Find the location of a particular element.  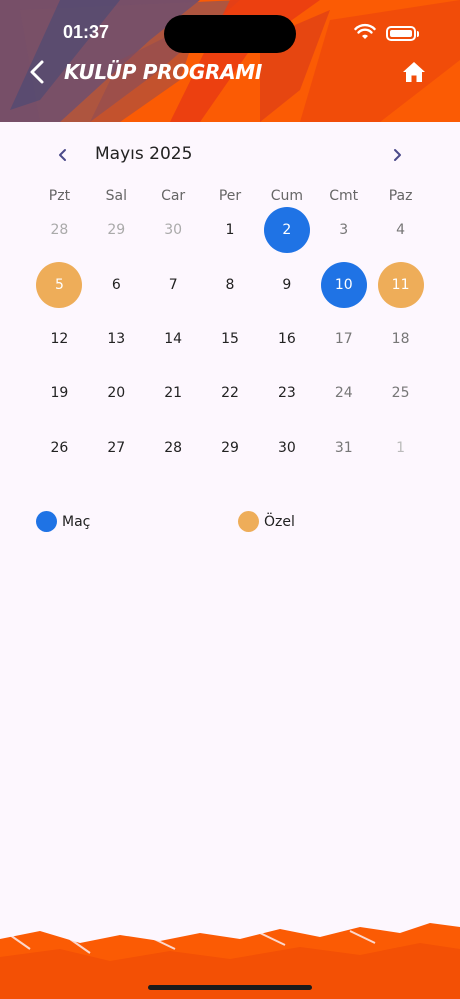

day-number: 11 is located at coordinates (400, 284).